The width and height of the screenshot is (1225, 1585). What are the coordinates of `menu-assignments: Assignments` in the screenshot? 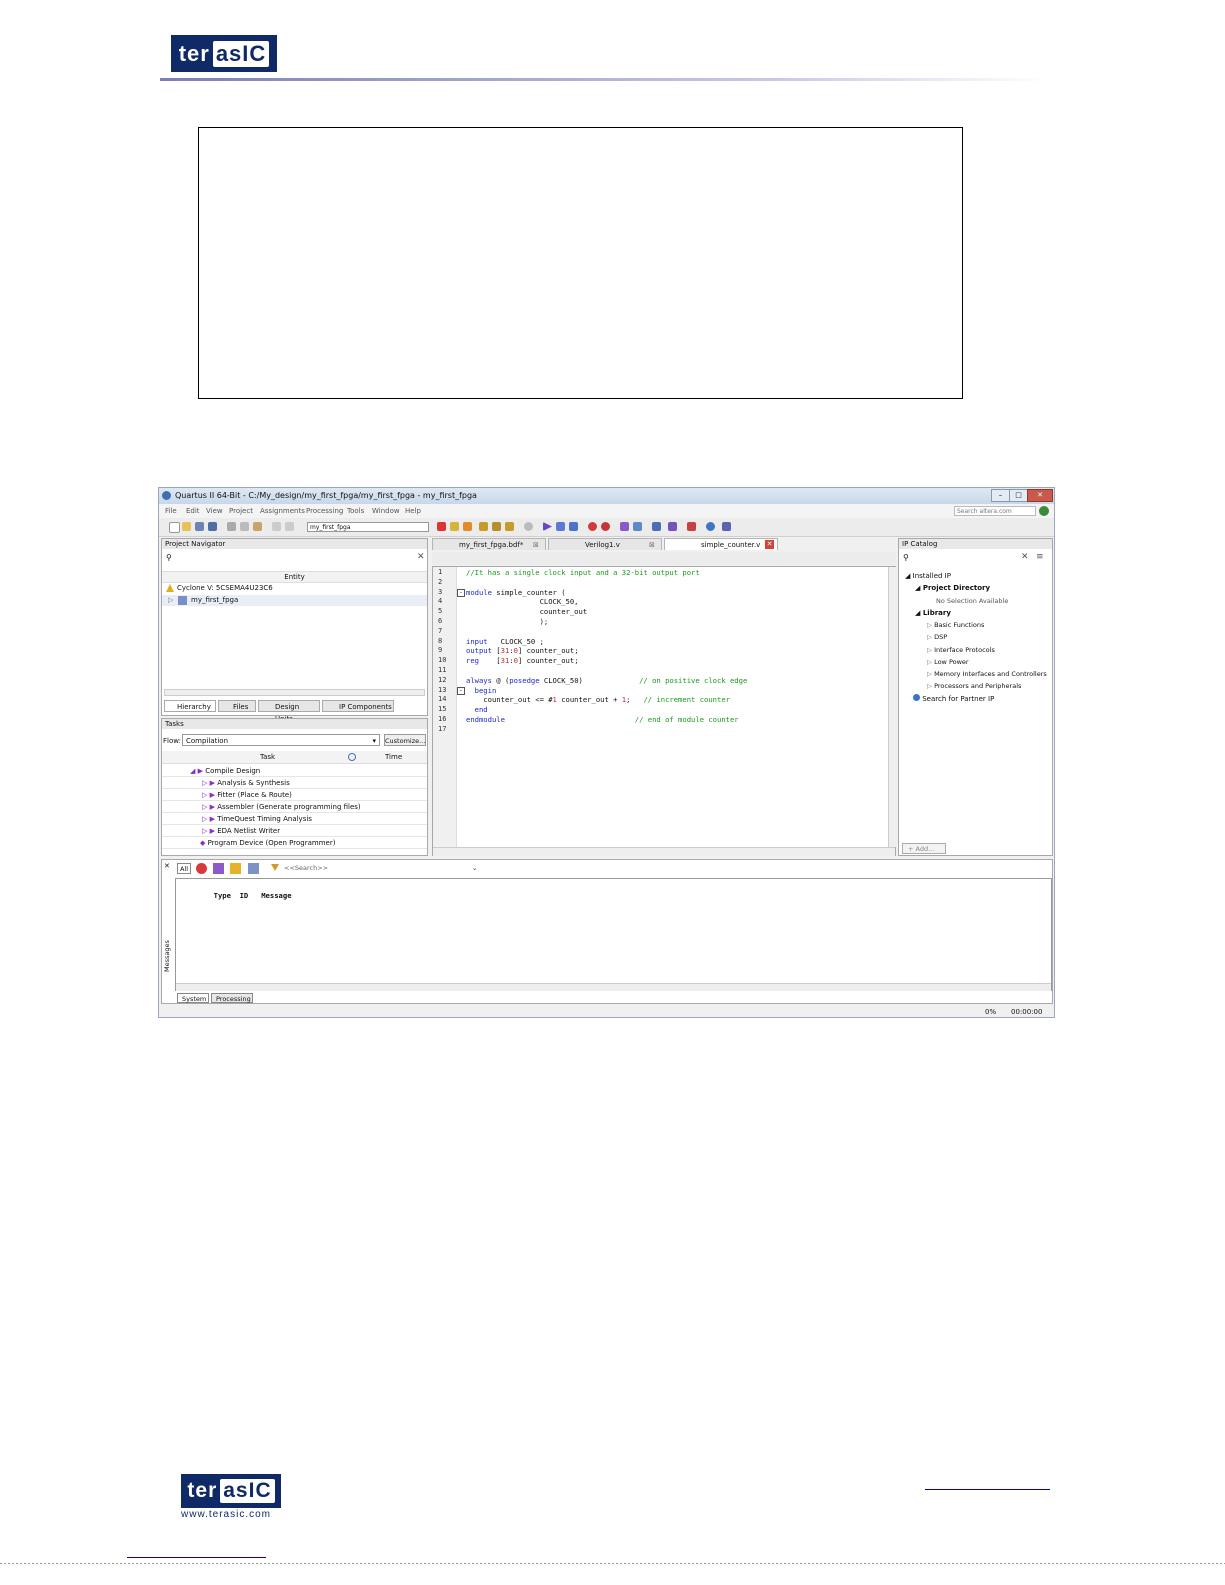 It's located at (282, 511).